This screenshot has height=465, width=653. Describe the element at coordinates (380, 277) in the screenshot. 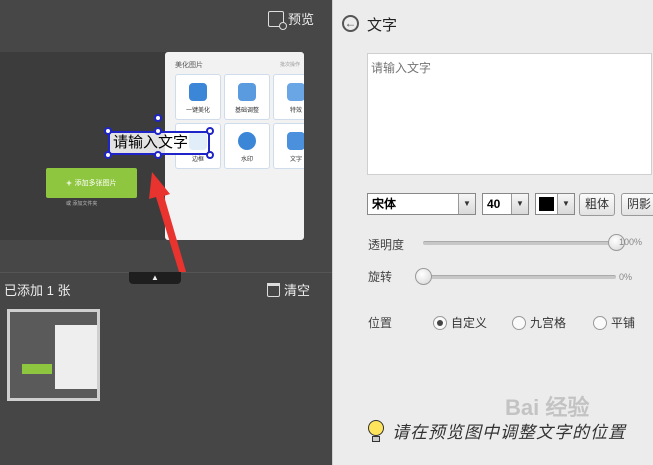

I see `rotation-label: 旋转` at that location.